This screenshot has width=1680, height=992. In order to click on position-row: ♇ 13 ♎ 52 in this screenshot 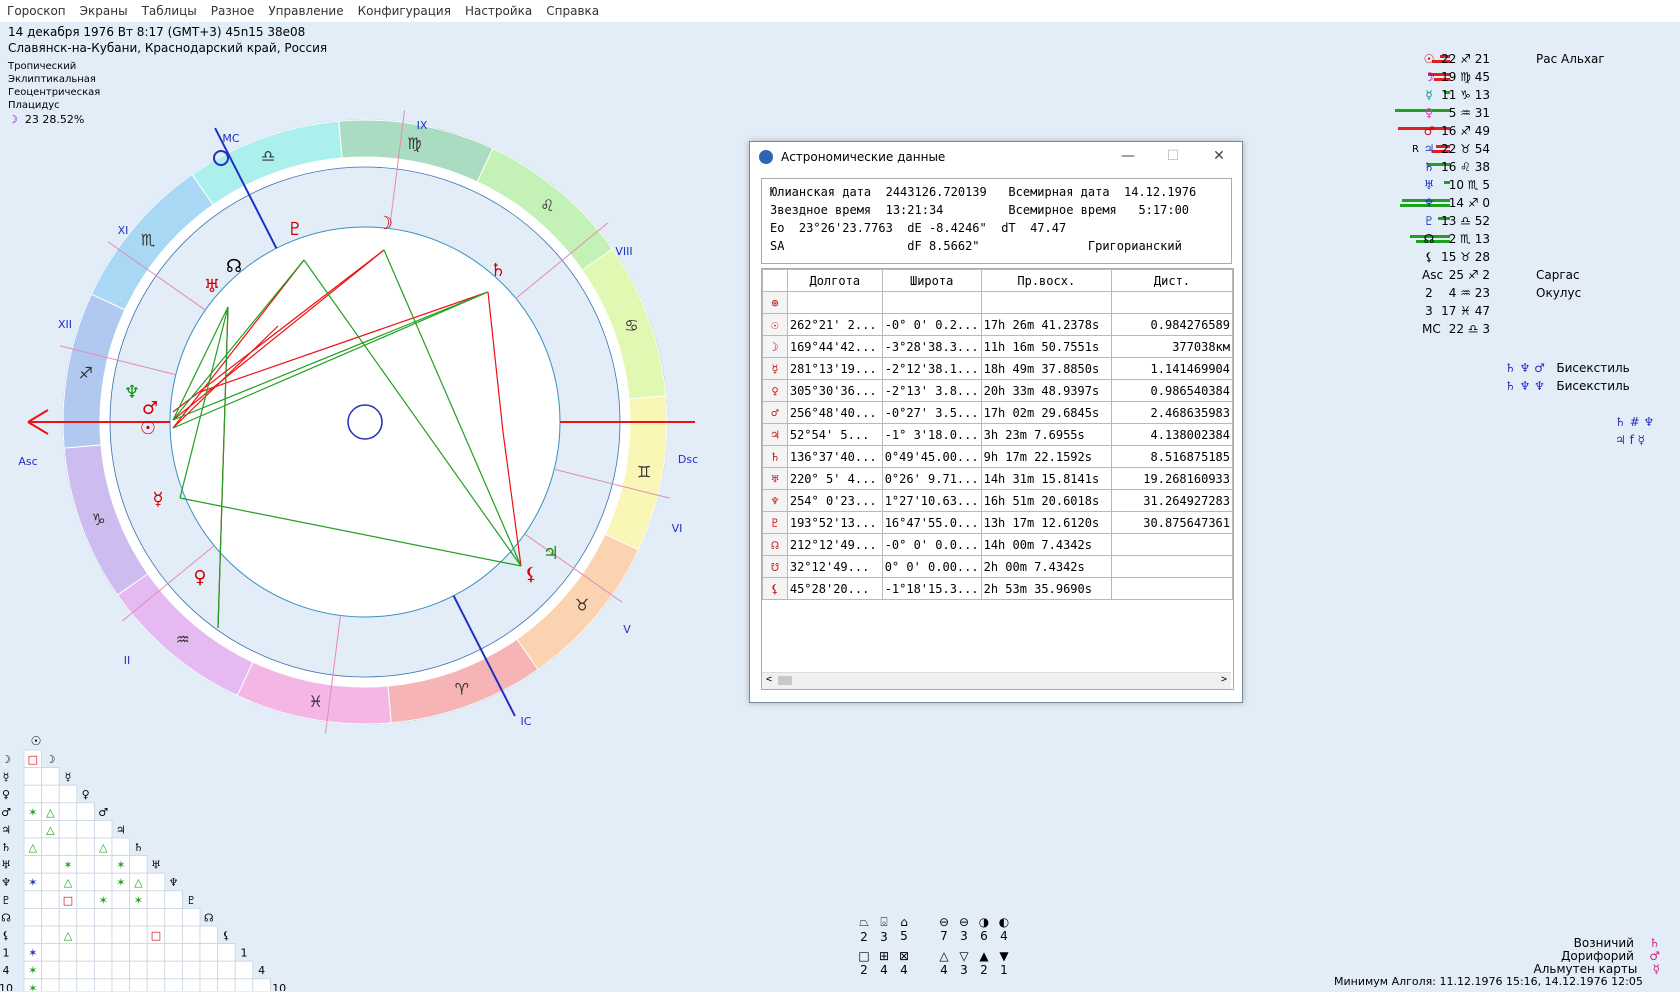, I will do `click(1535, 223)`.